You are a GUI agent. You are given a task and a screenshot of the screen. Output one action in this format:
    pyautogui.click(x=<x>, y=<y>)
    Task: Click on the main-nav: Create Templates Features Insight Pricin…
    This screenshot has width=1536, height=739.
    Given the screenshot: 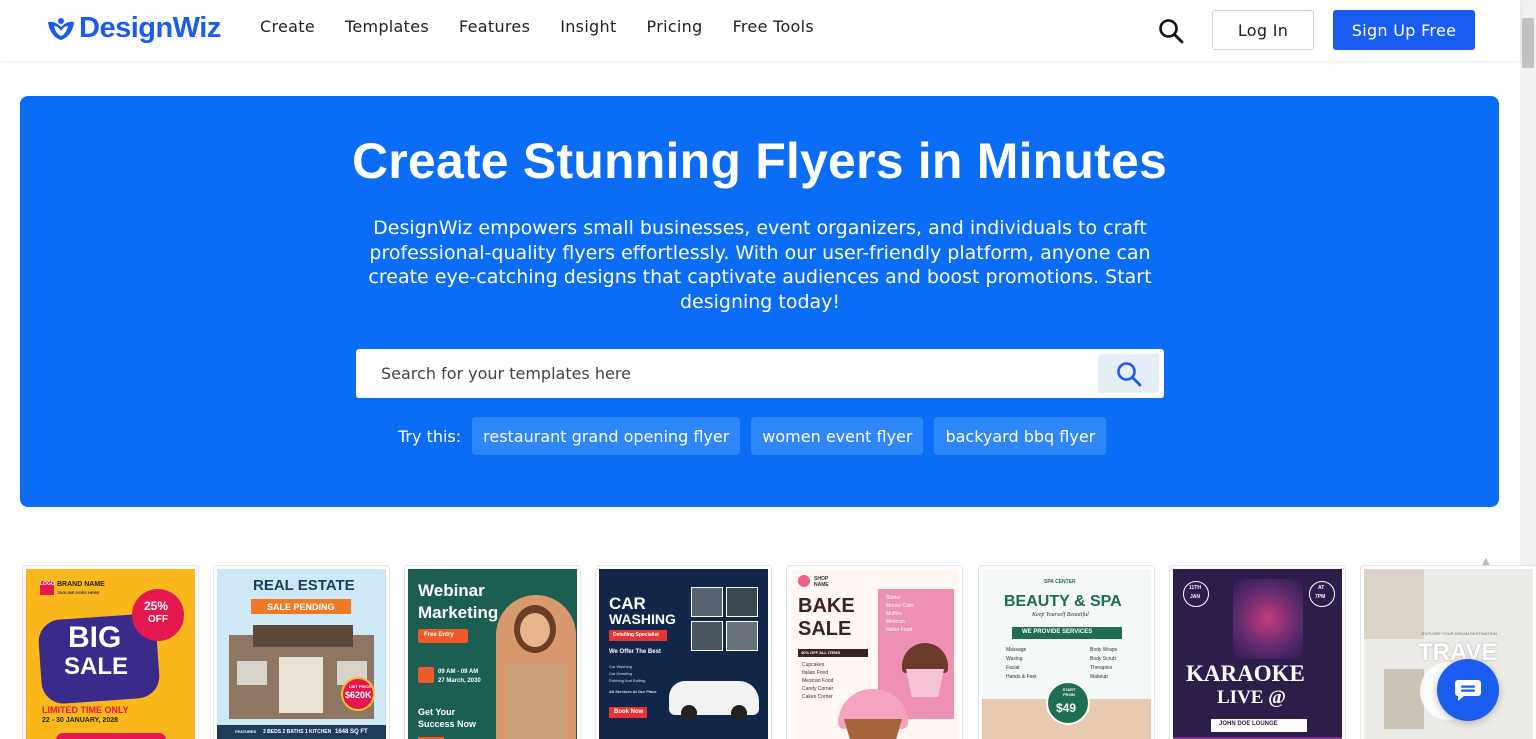 What is the action you would take?
    pyautogui.click(x=552, y=26)
    